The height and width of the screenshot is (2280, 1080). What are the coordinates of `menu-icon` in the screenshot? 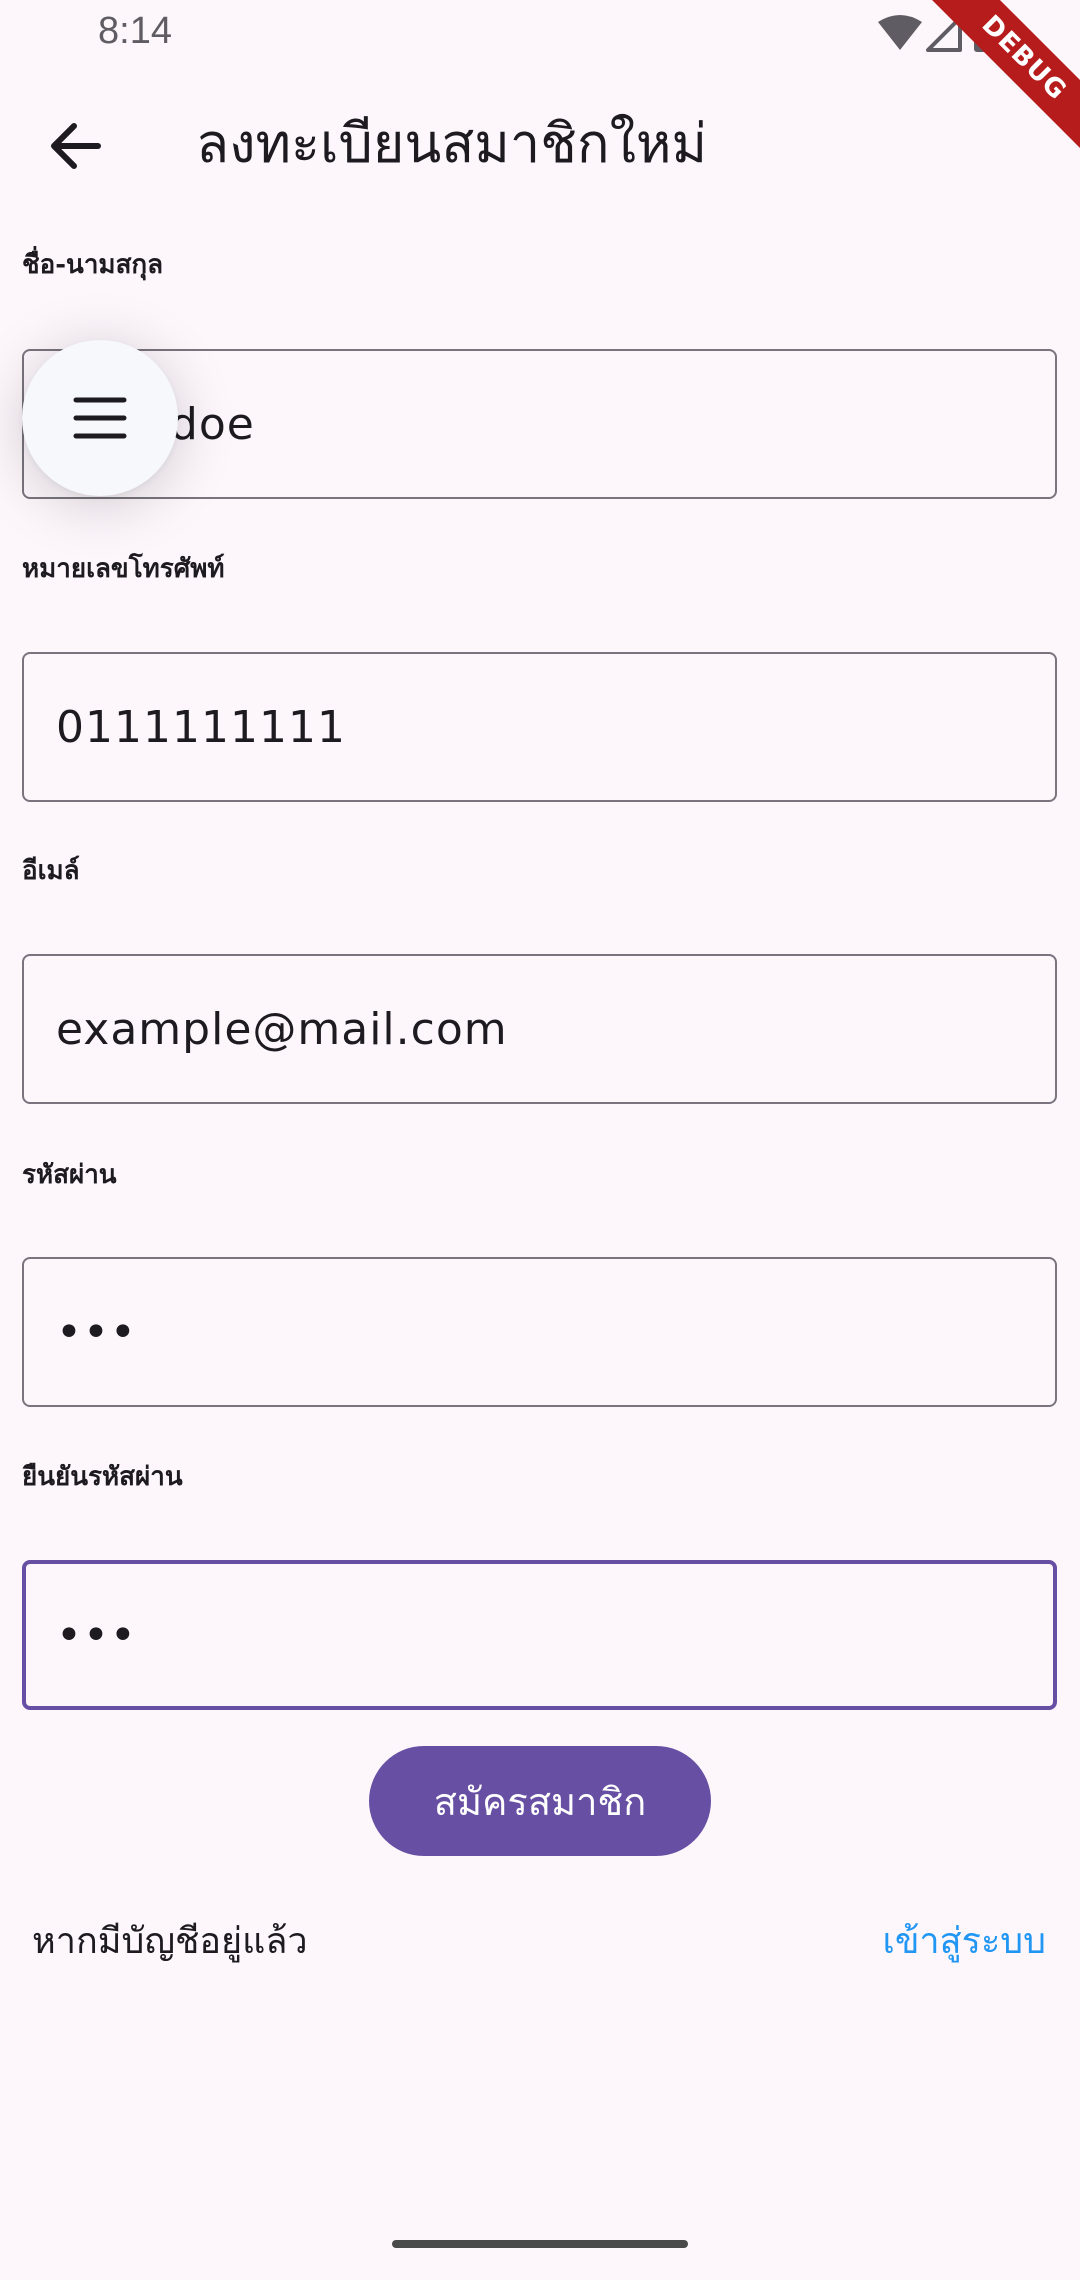 It's located at (100, 418).